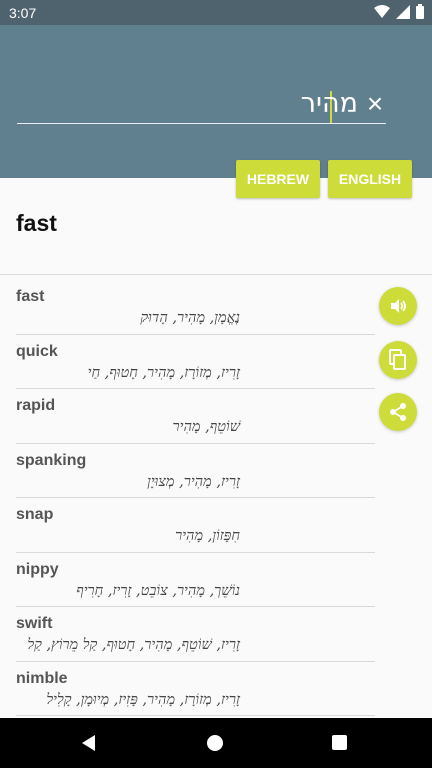  I want to click on hebrew-button: HEBREW, so click(278, 179).